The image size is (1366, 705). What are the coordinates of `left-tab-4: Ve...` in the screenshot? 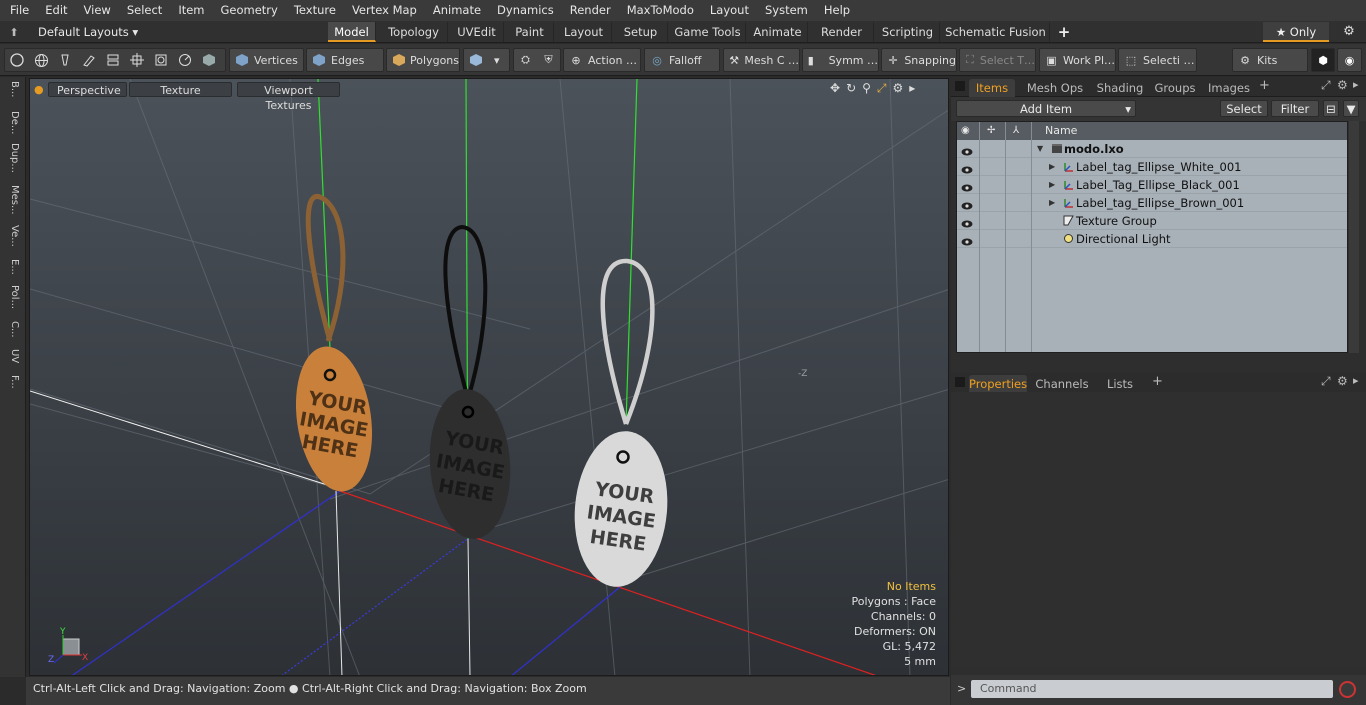 It's located at (13, 236).